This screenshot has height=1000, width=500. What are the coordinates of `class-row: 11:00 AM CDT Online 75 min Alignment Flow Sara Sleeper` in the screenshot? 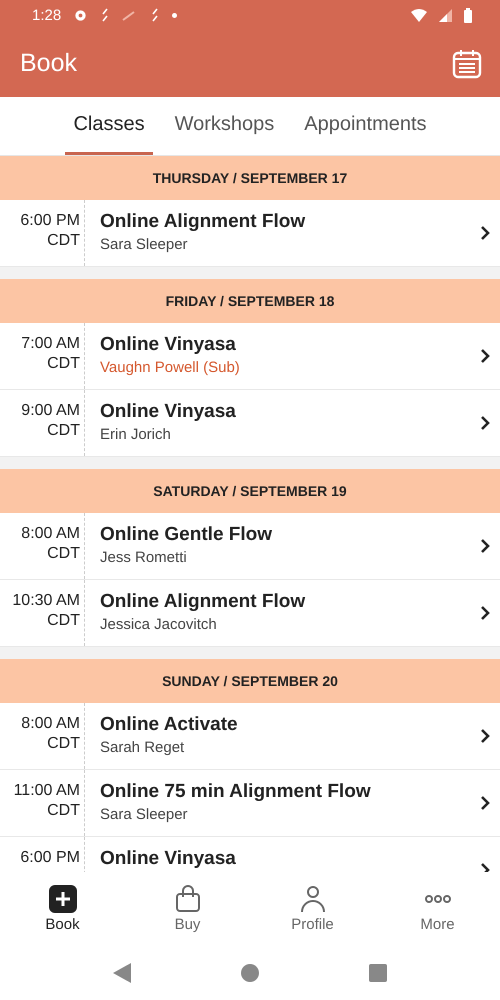 It's located at (250, 803).